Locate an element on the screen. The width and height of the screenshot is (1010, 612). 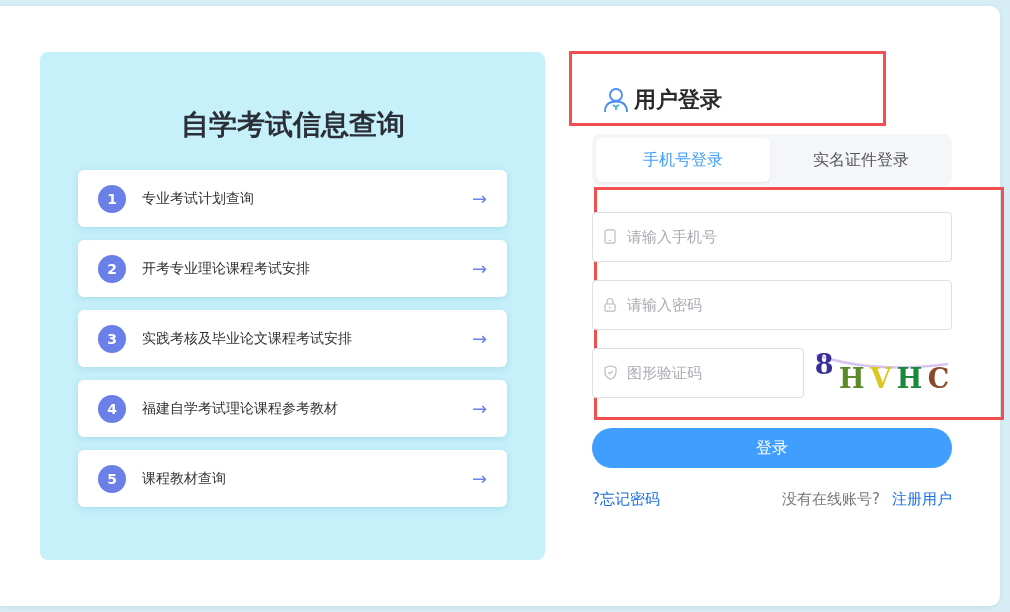
item-label: 福建自学考试理论课程参考教材 is located at coordinates (240, 408).